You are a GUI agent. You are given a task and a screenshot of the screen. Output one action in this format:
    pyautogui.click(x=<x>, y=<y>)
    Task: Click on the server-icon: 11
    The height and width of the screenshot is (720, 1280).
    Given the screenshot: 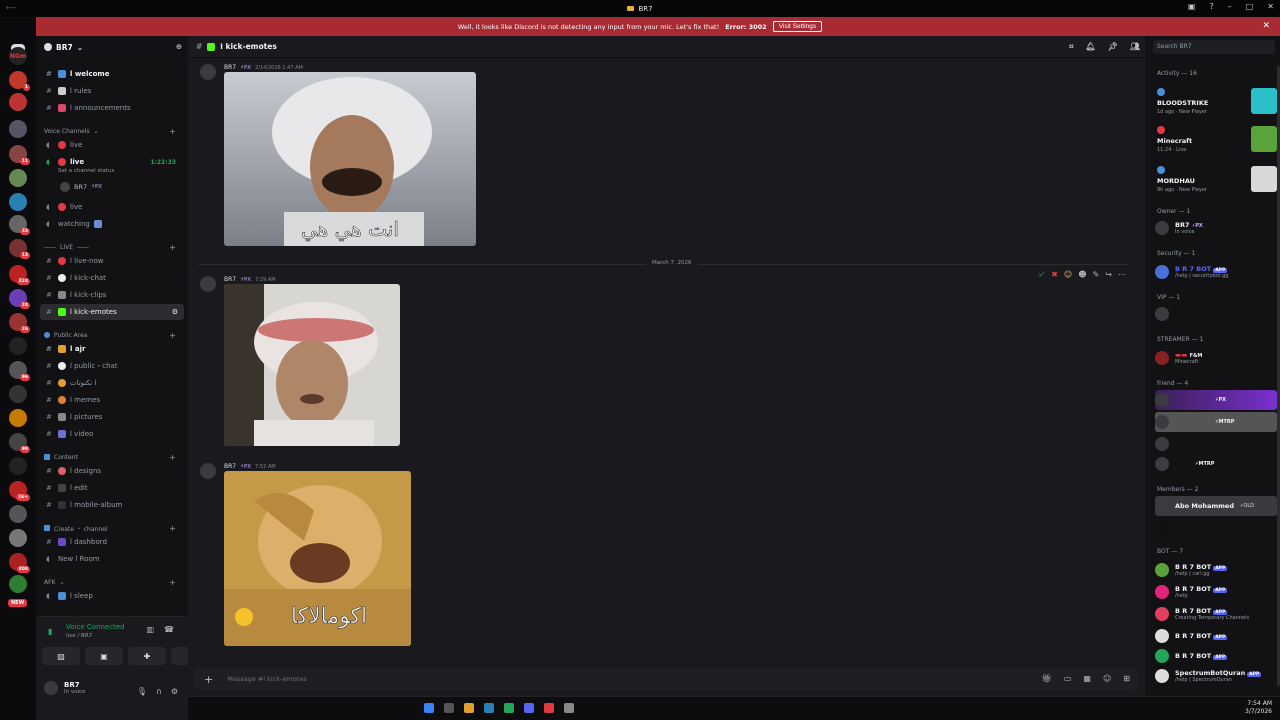 What is the action you would take?
    pyautogui.click(x=19, y=155)
    